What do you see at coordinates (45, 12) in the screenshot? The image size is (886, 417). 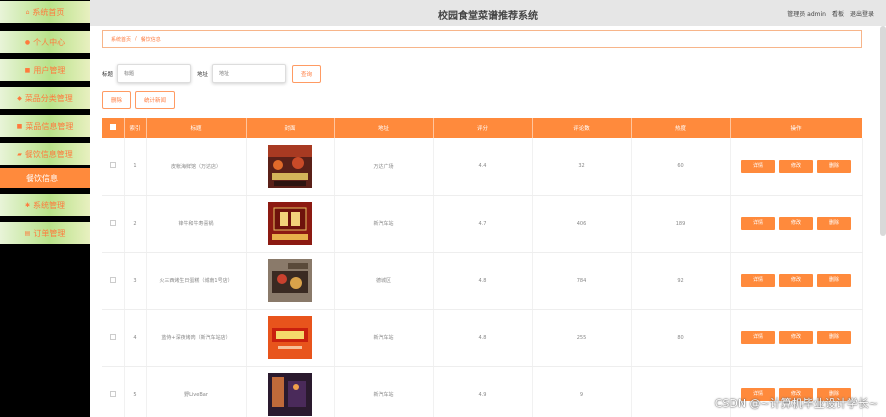 I see `sidebar-item-home: ⌂ 系统首页` at bounding box center [45, 12].